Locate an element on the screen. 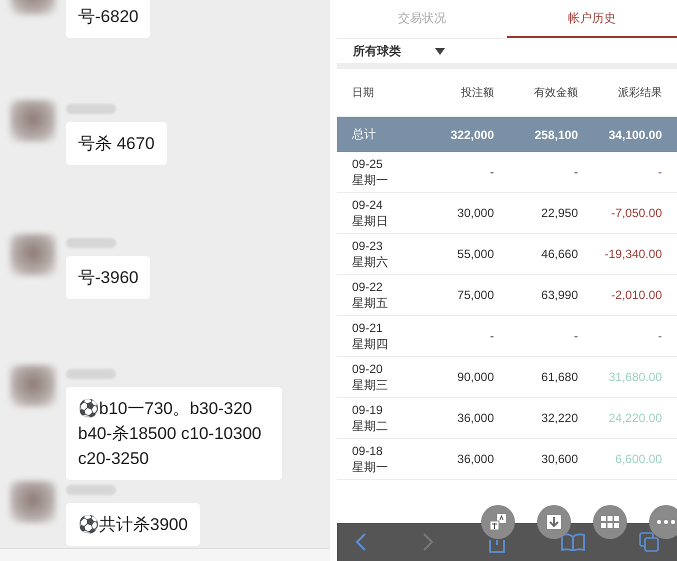 This screenshot has width=677, height=561. message-bubble: ⚽共计杀3900 is located at coordinates (133, 524).